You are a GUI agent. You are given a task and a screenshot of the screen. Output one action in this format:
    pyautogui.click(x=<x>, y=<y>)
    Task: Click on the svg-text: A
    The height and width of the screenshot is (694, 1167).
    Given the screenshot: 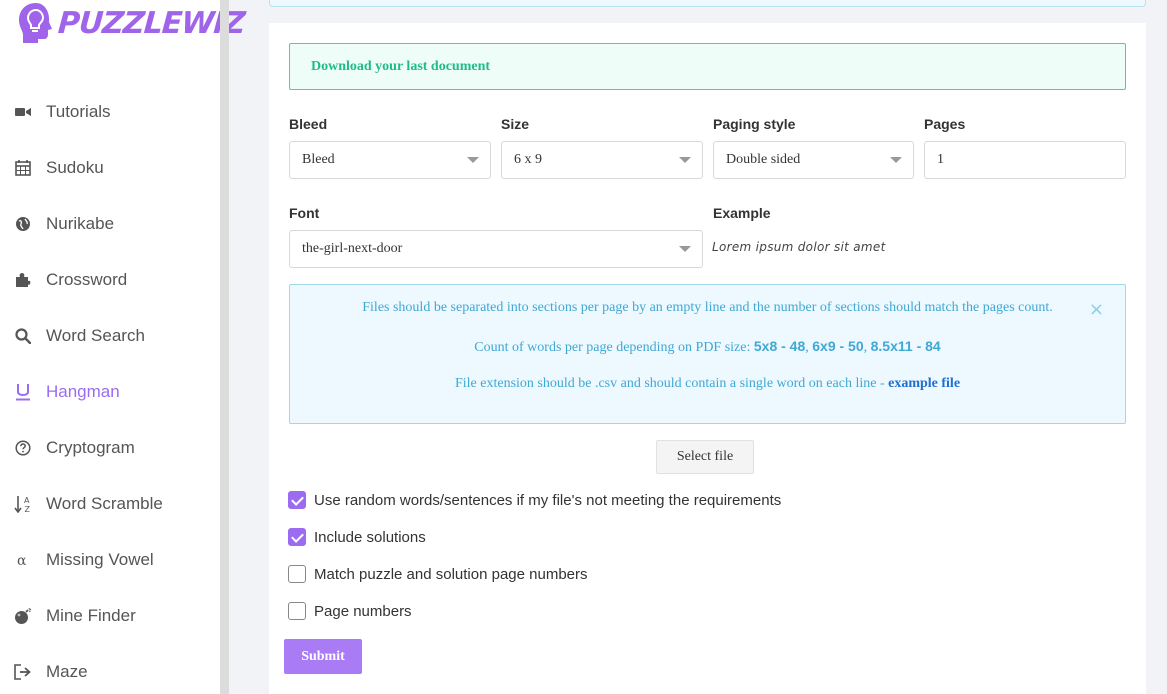 What is the action you would take?
    pyautogui.click(x=27, y=500)
    